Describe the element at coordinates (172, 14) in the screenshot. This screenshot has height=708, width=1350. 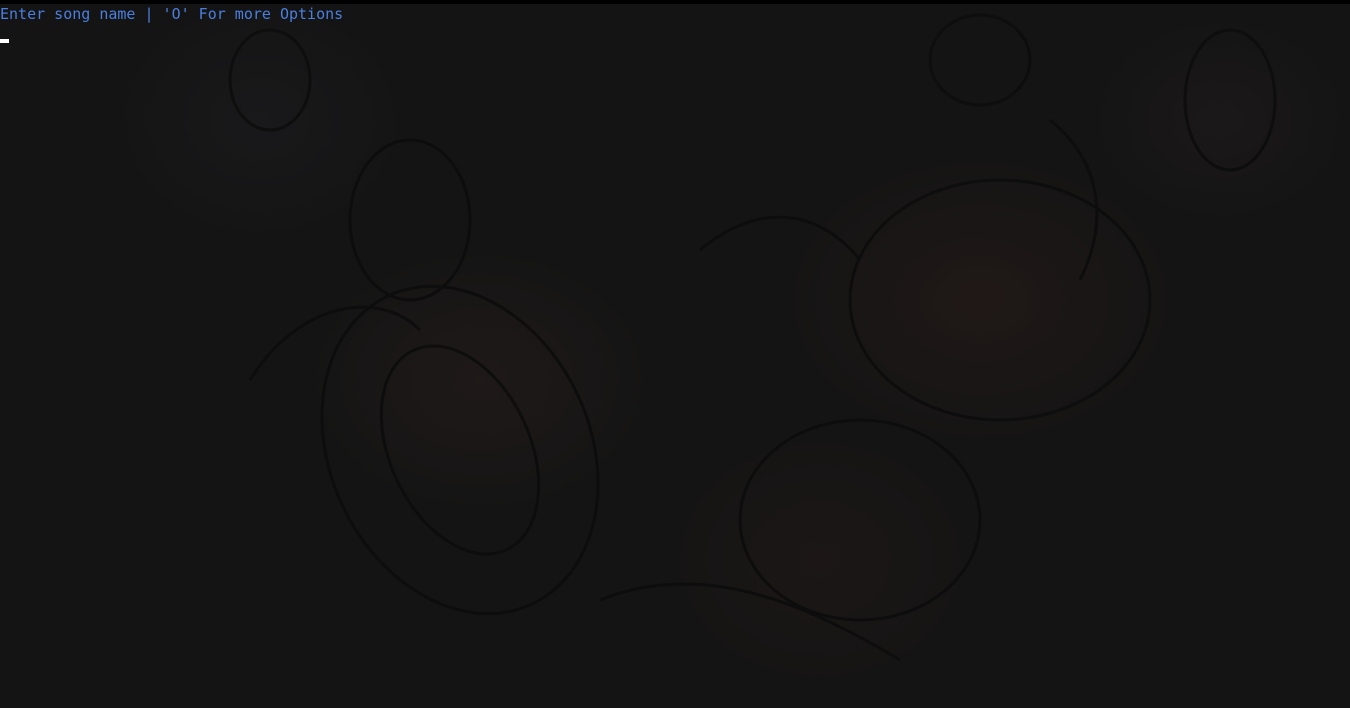
I see `song-name-prompt: Enter song name | 'O' For more Options` at that location.